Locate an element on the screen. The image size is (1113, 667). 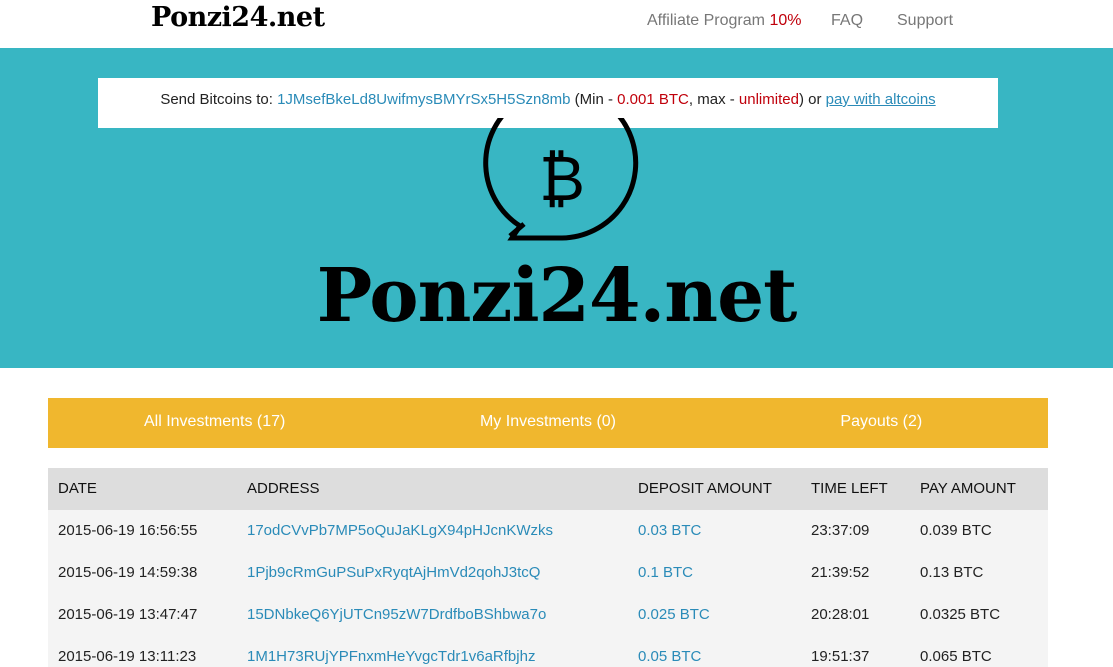
min-value: 0.001 BTC is located at coordinates (653, 99).